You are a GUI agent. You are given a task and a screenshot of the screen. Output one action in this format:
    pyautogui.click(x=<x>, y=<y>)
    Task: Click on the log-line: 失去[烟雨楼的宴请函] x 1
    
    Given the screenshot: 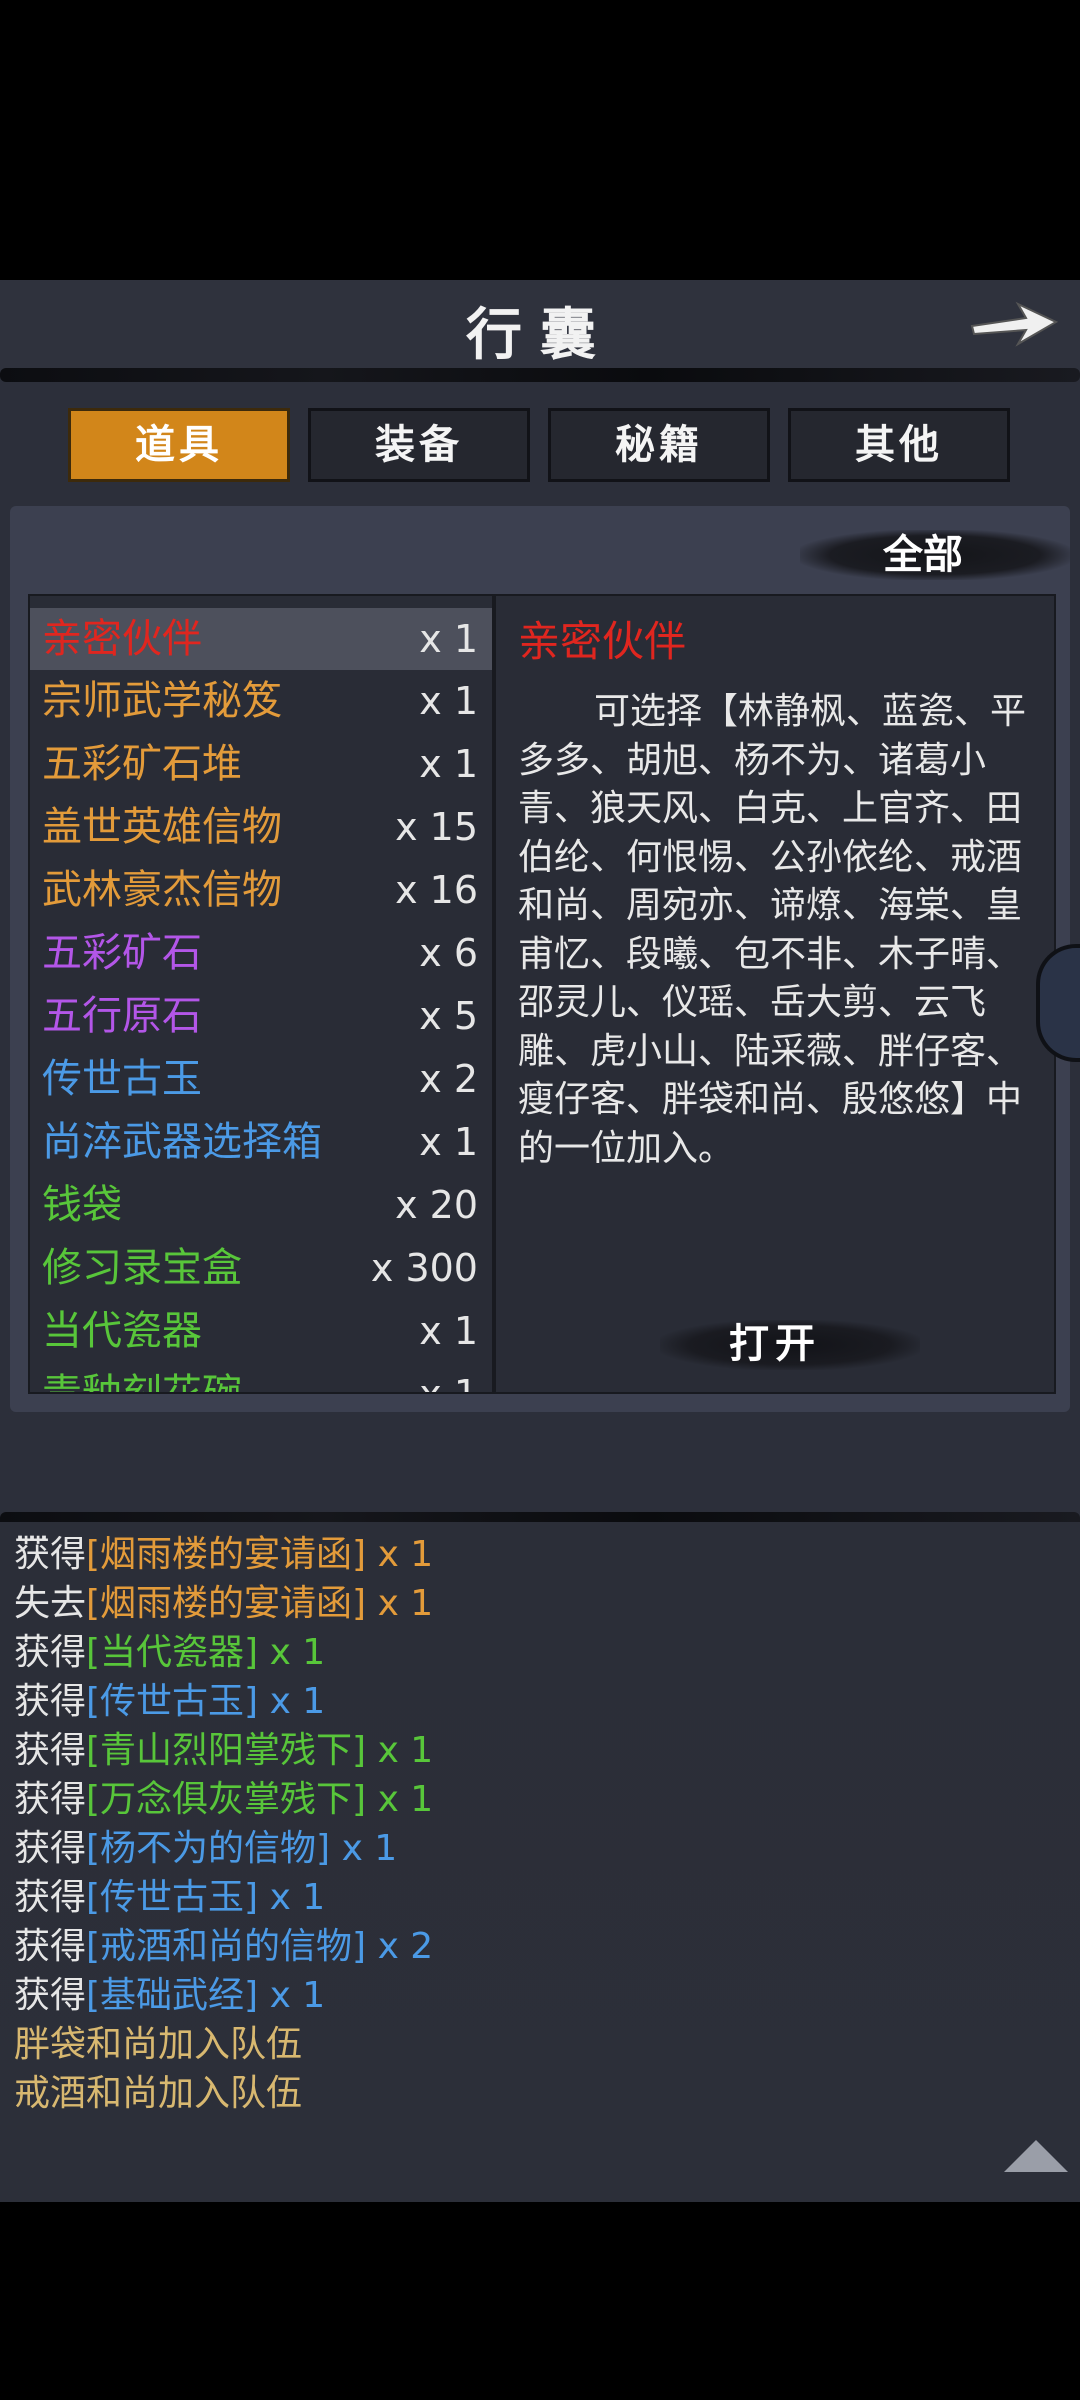 What is the action you would take?
    pyautogui.click(x=224, y=1603)
    